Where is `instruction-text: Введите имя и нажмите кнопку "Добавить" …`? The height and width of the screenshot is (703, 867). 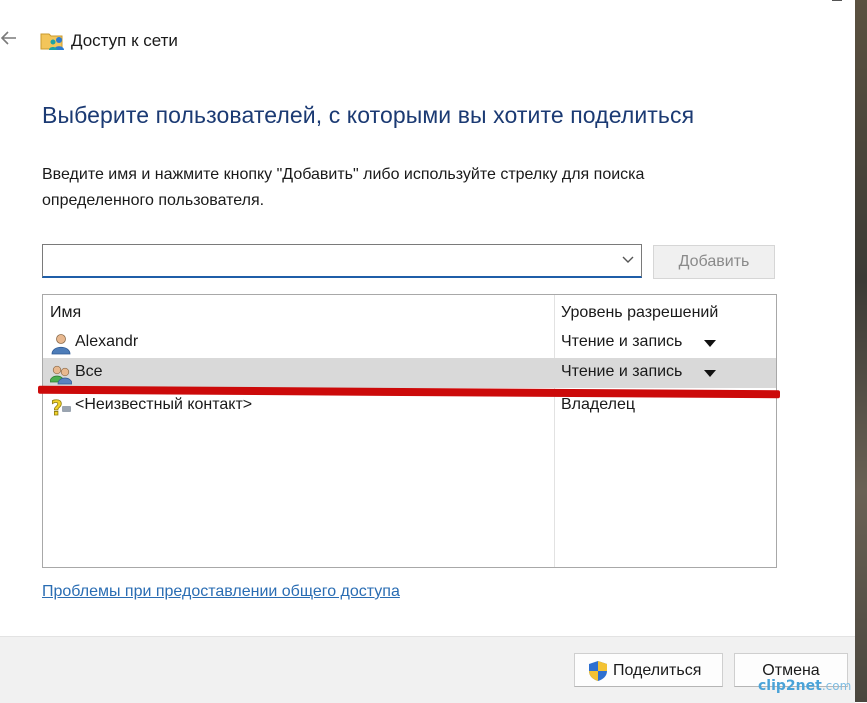
instruction-text: Введите имя и нажмите кнопку "Добавить" … is located at coordinates (343, 187).